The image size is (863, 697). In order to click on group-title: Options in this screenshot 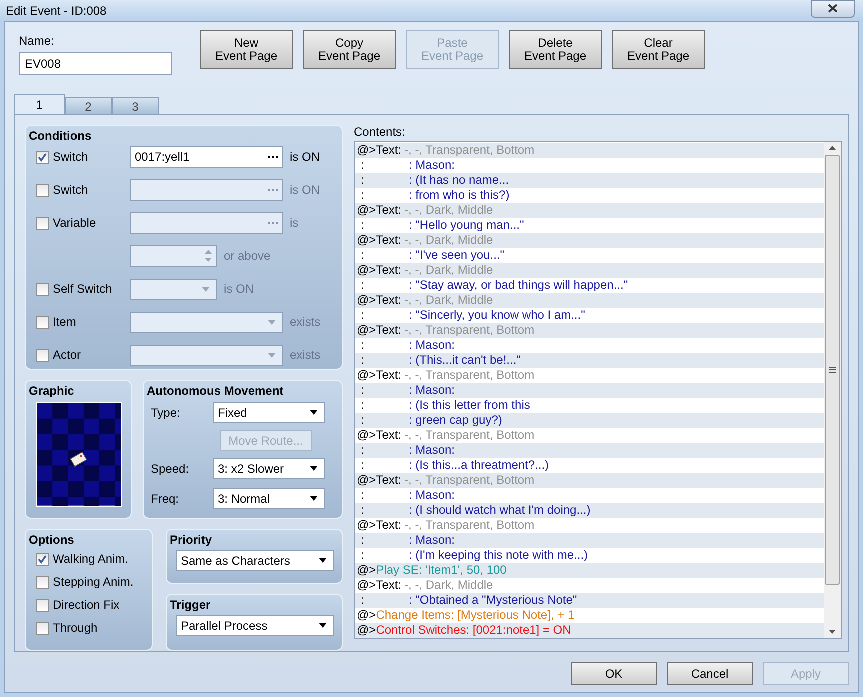, I will do `click(52, 539)`.